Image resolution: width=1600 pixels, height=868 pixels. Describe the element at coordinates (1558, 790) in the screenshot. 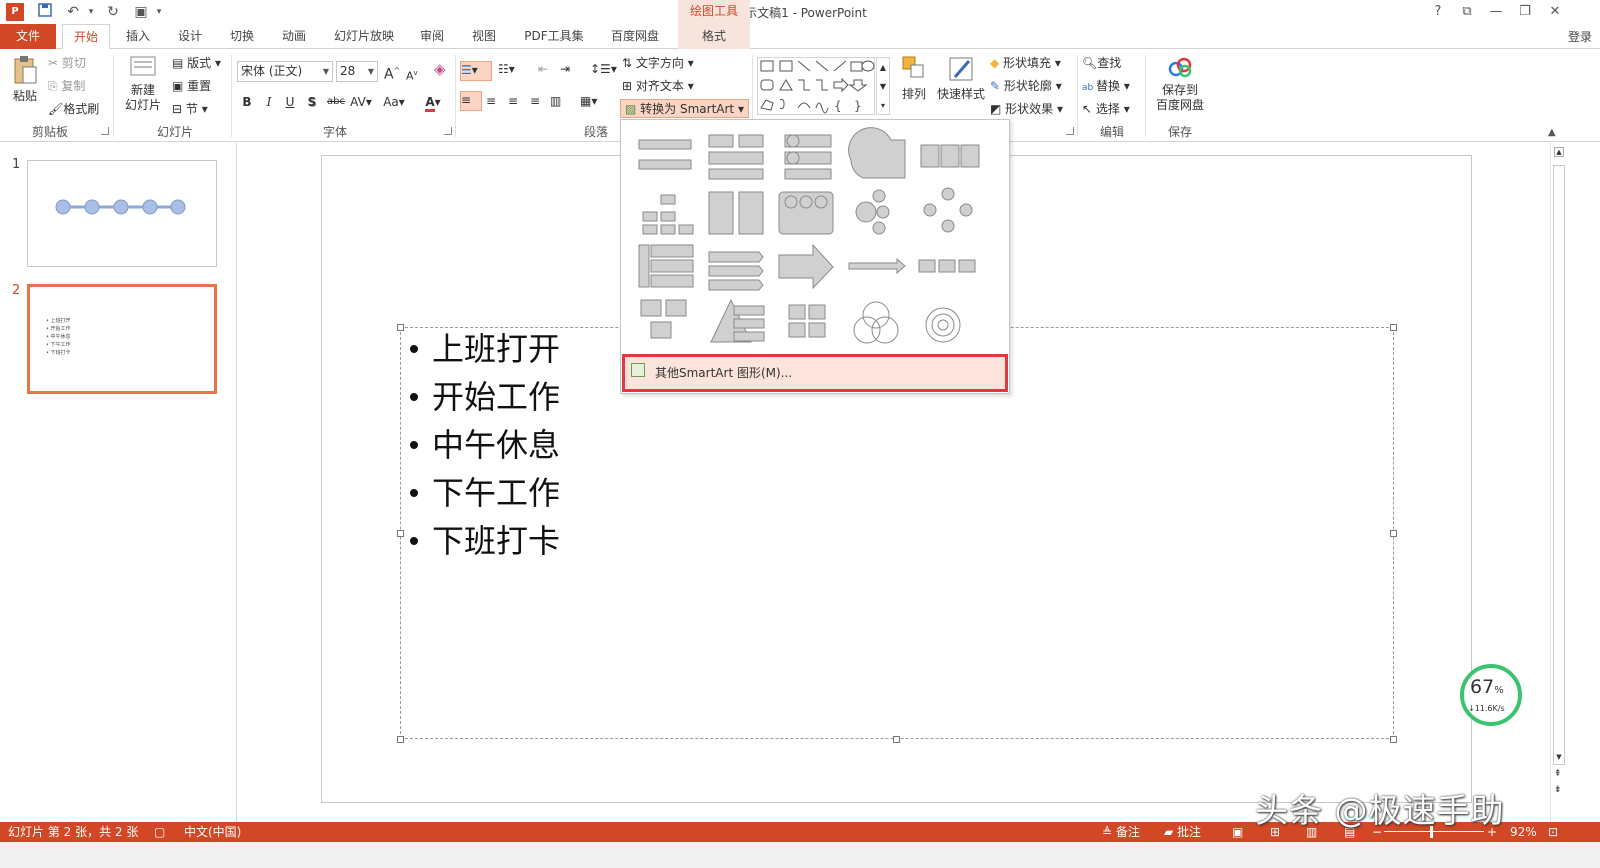

I see `next-slide-icon: ⇟` at that location.